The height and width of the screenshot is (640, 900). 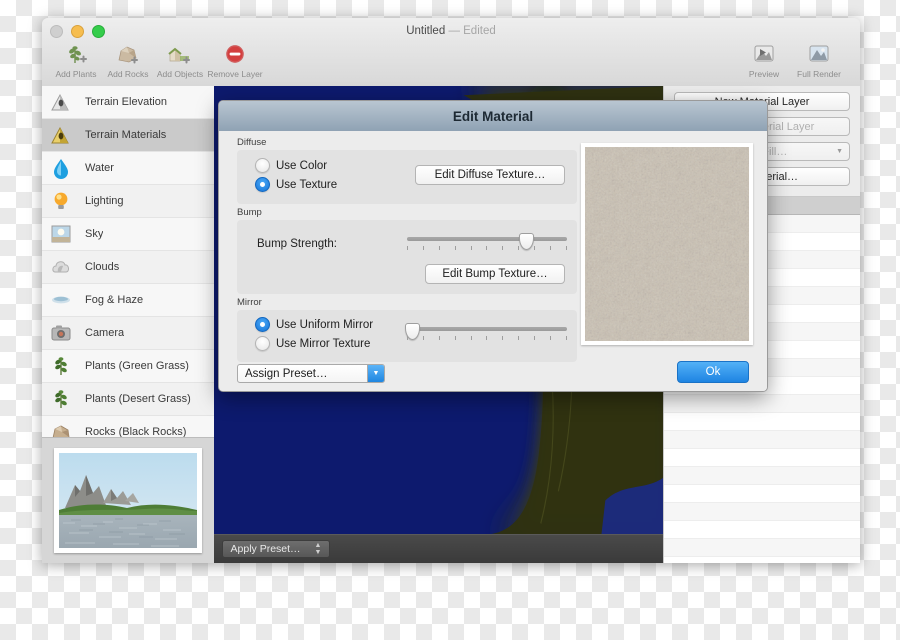 I want to click on mirror-group-box: Use Uniform Mirror Use Mirror Texture, so click(x=407, y=336).